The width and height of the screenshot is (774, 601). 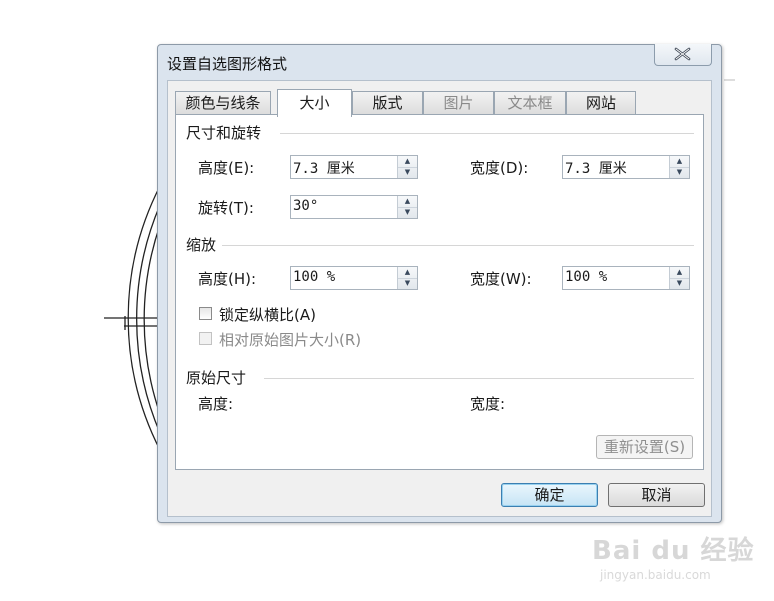 What do you see at coordinates (314, 103) in the screenshot?
I see `tab-size: 大小` at bounding box center [314, 103].